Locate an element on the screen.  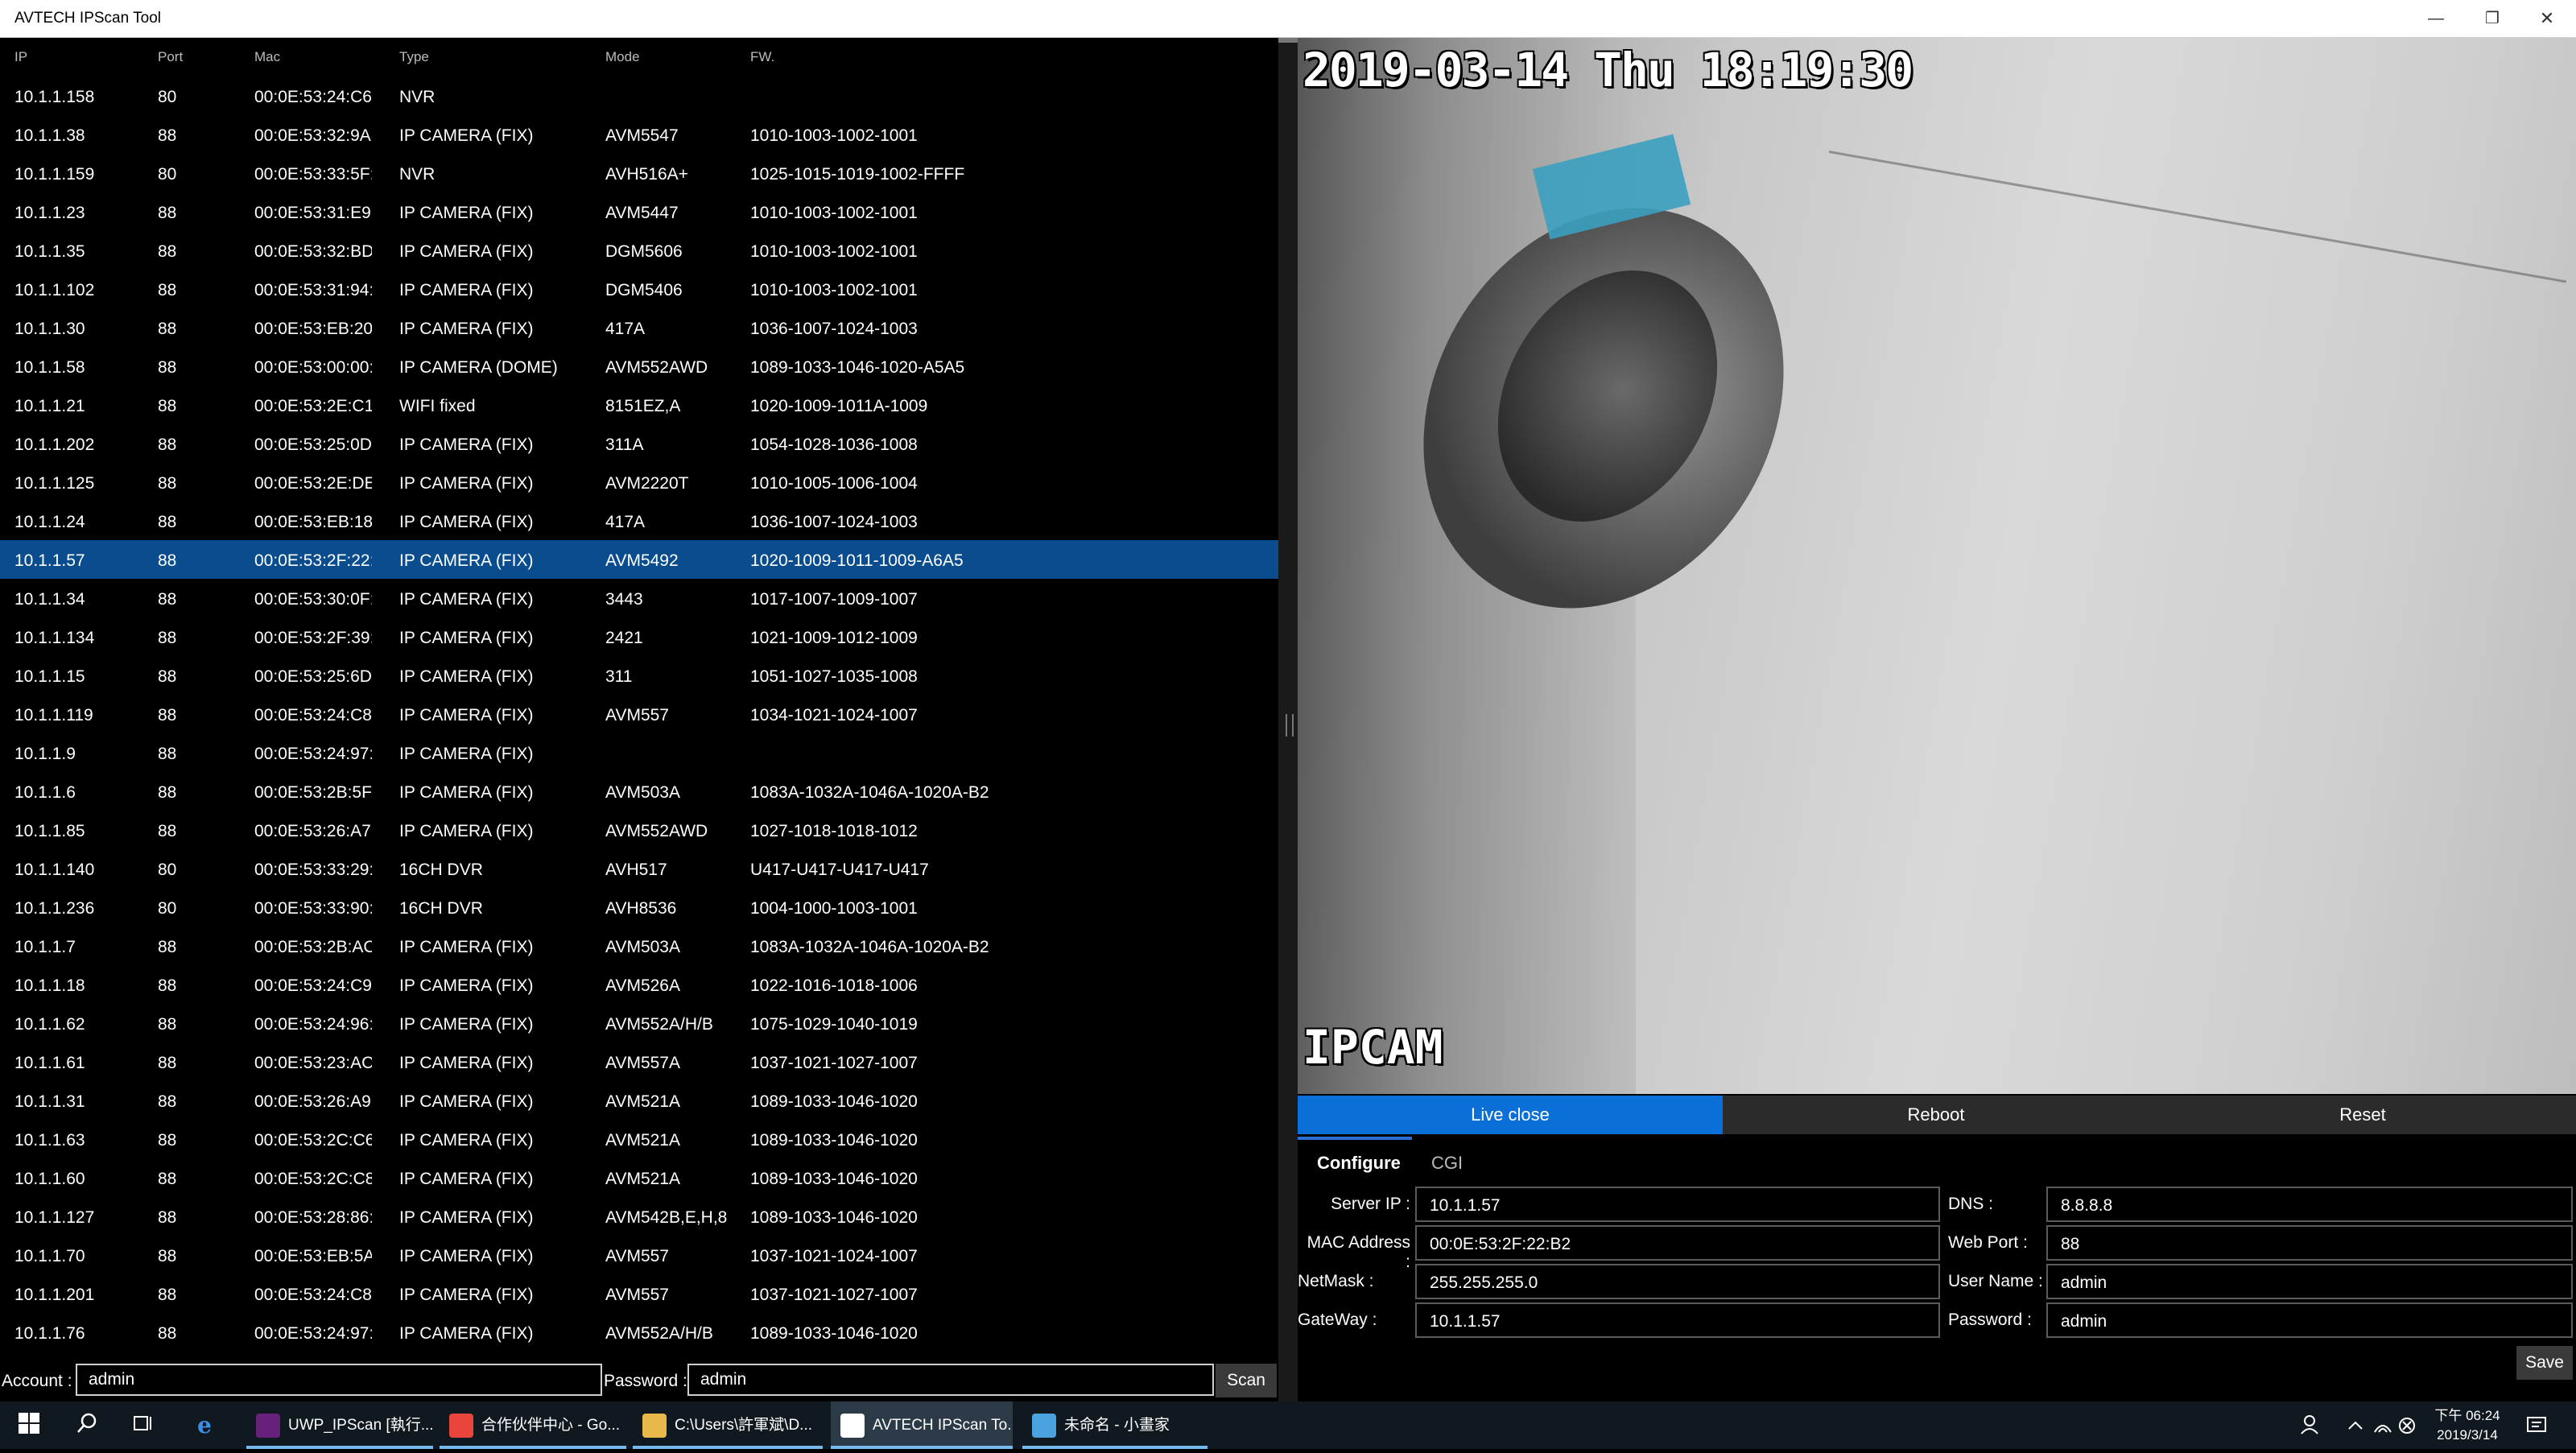
header-fw: FW. is located at coordinates (762, 57).